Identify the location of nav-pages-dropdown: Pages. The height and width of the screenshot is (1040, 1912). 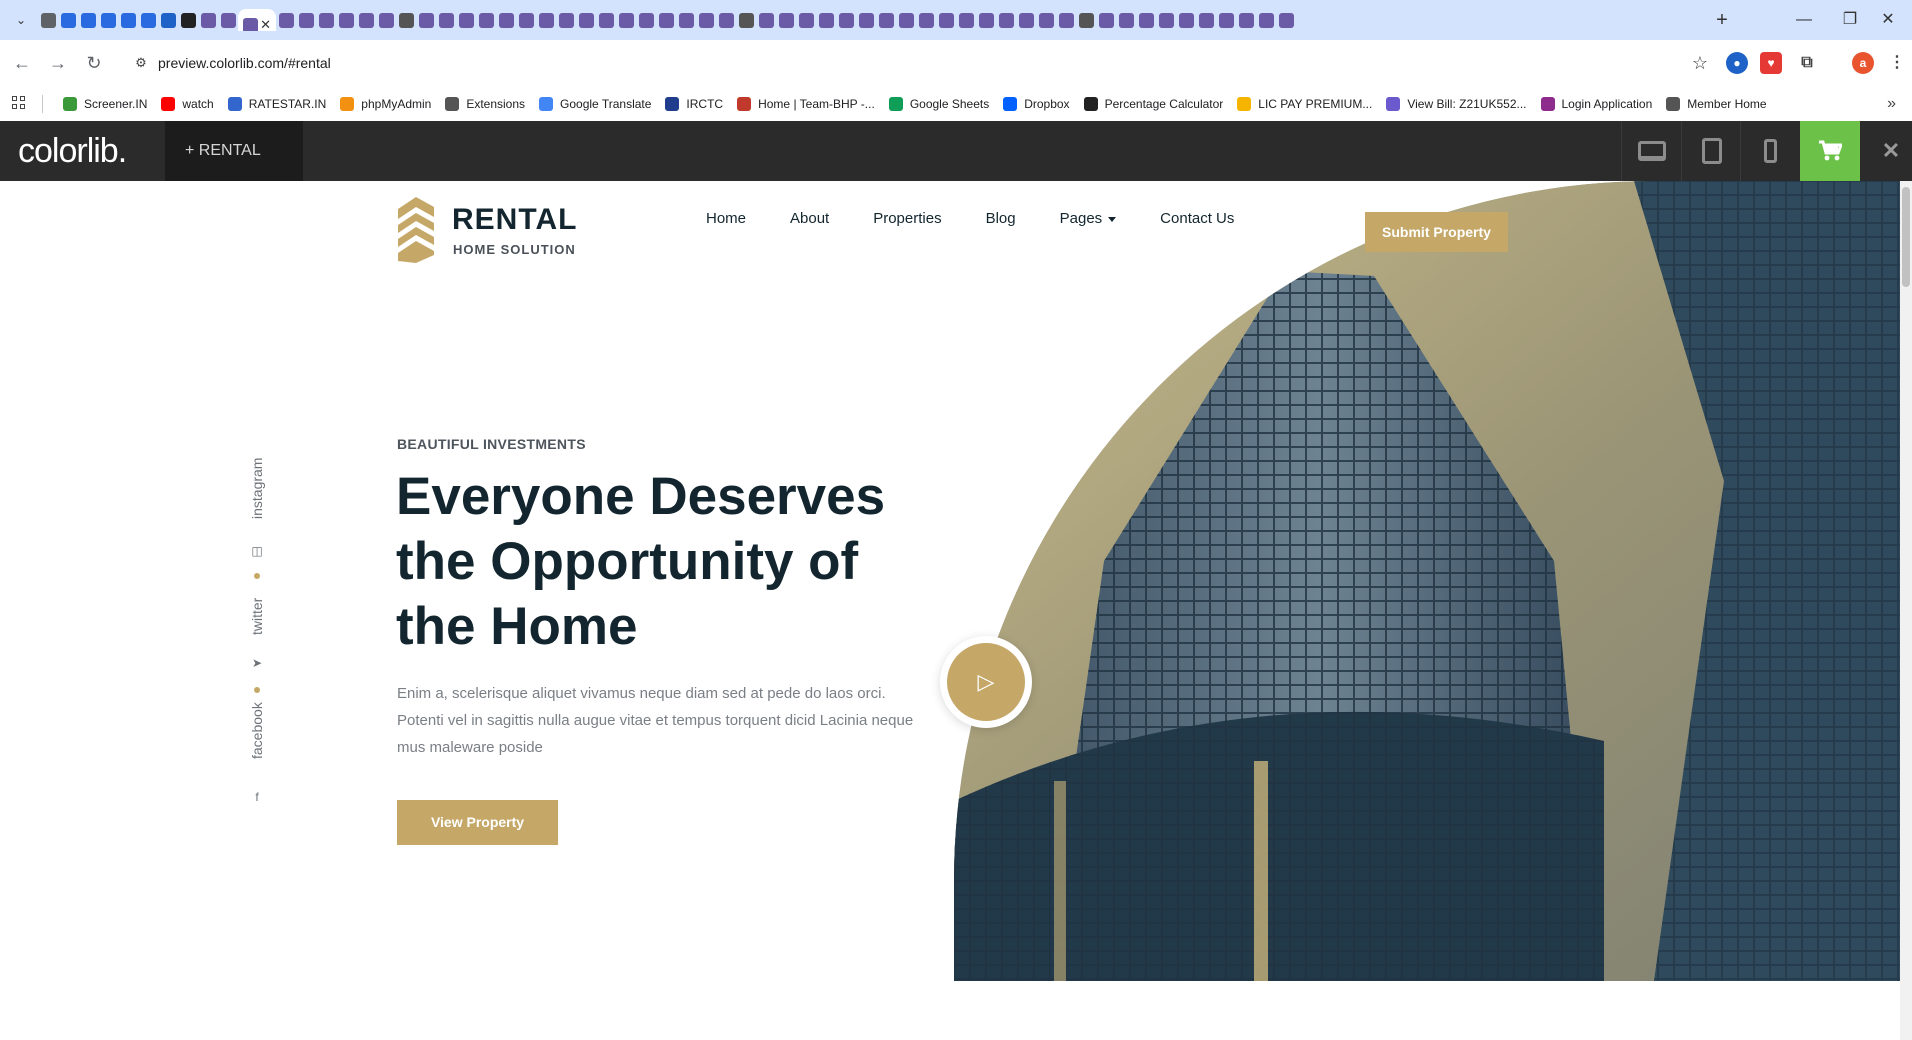
(1088, 219).